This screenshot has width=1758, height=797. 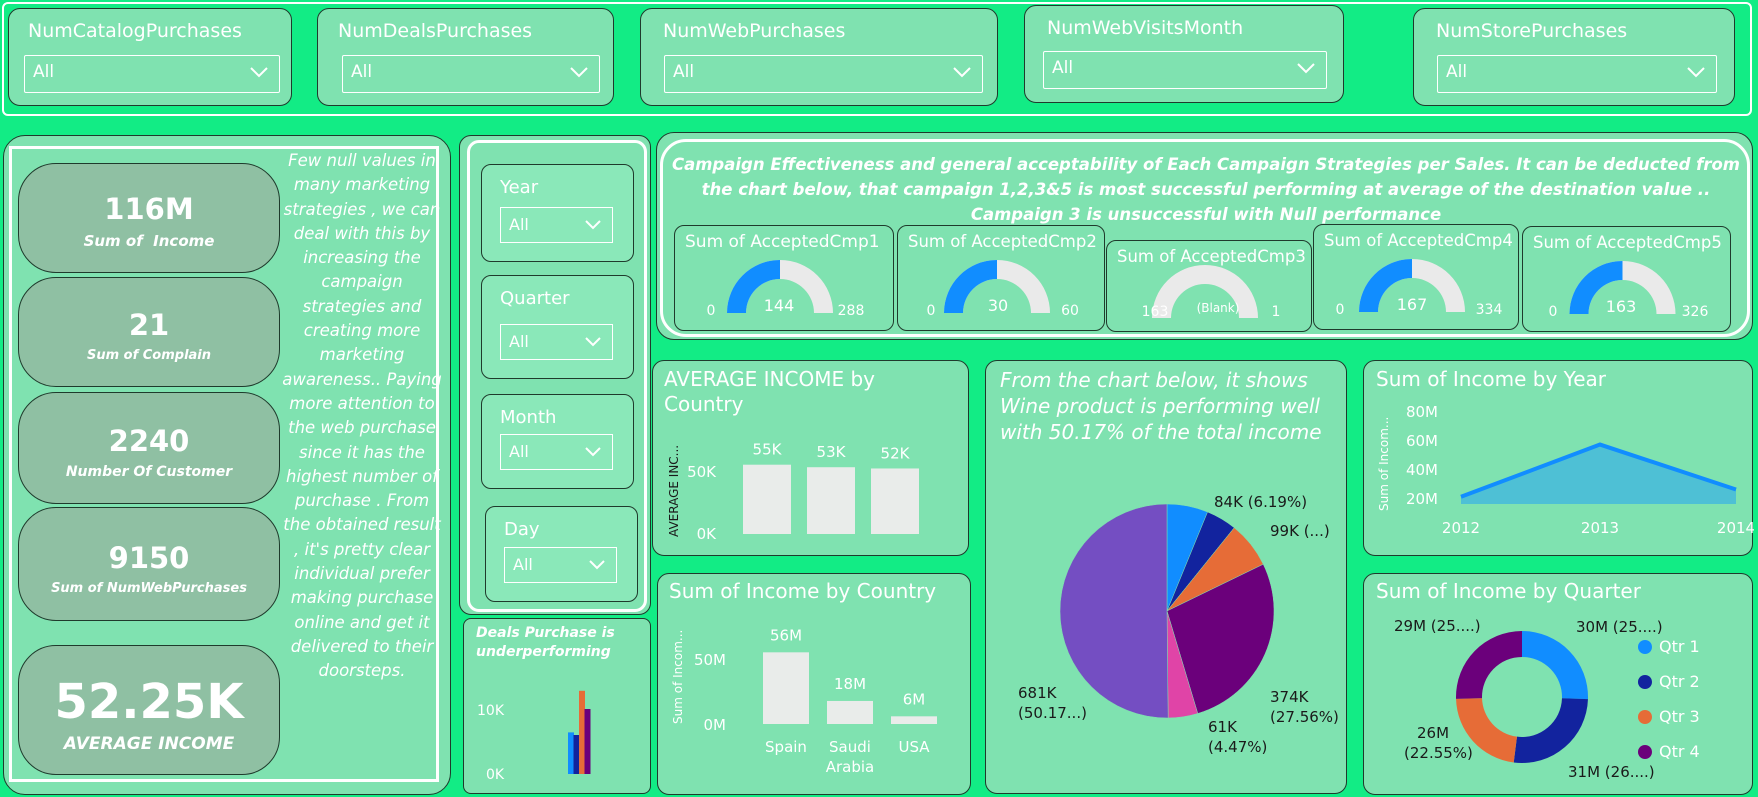 I want to click on filter-numdealspurchases: NumDealsPurchases All, so click(x=465, y=57).